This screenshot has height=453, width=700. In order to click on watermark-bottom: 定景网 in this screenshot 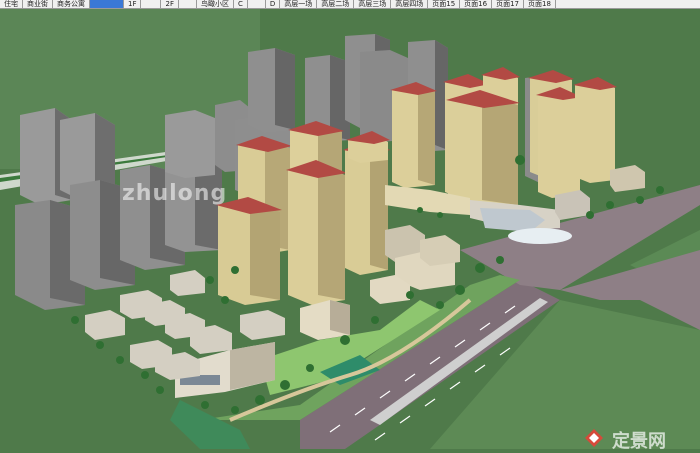, I will do `click(639, 441)`.